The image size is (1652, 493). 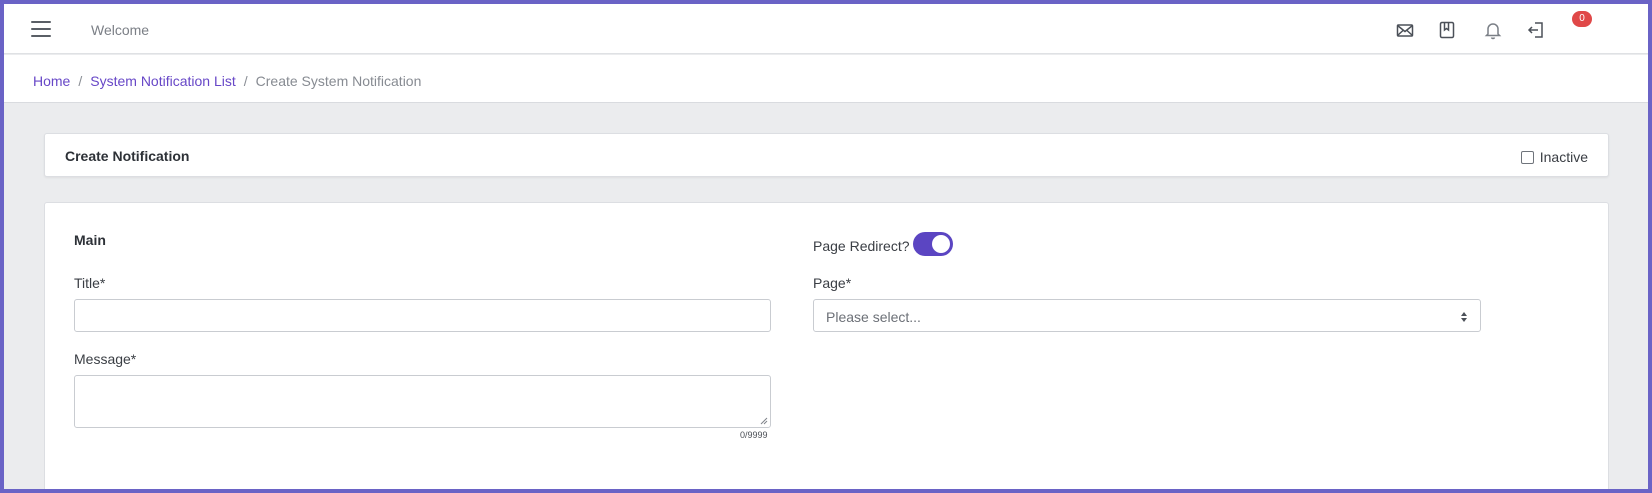 What do you see at coordinates (51, 81) in the screenshot?
I see `breadcrumb-home-link: Home` at bounding box center [51, 81].